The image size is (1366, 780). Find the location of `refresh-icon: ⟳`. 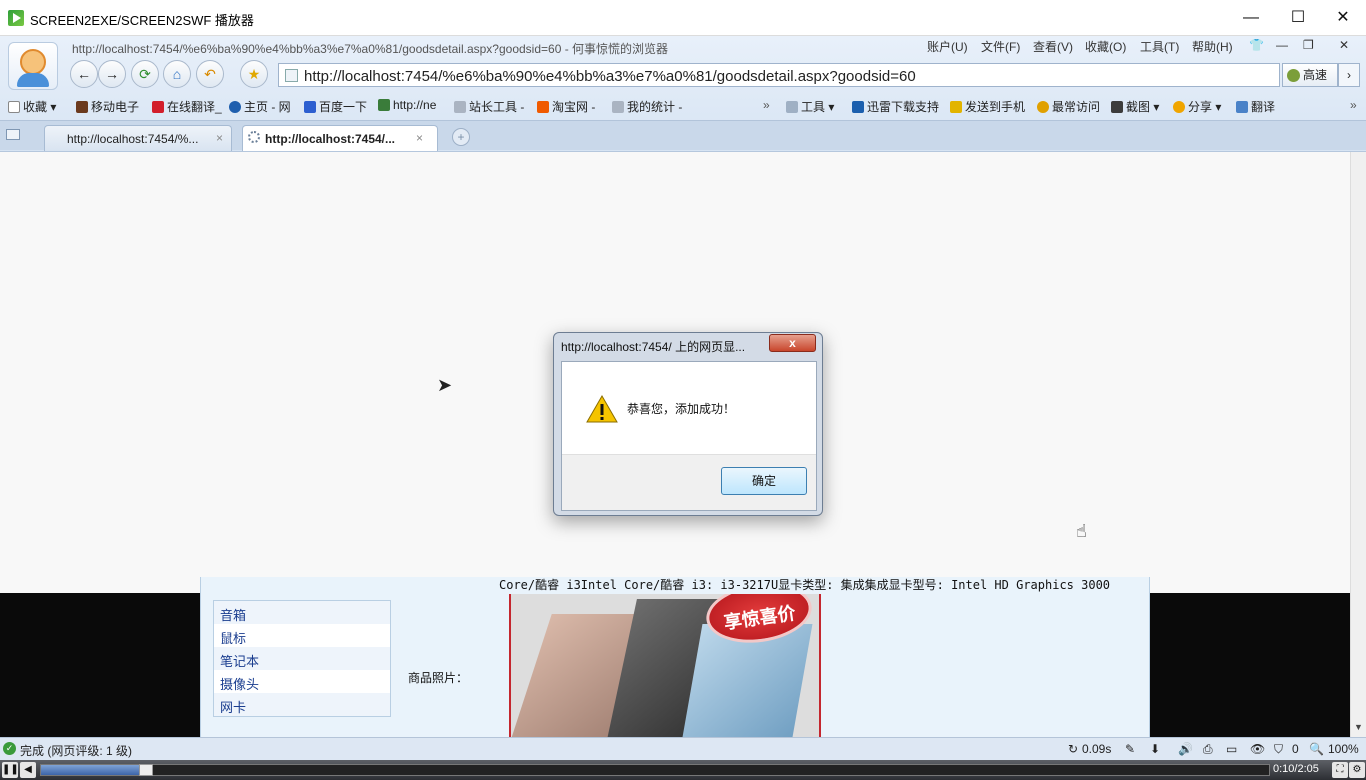

refresh-icon: ⟳ is located at coordinates (145, 74).